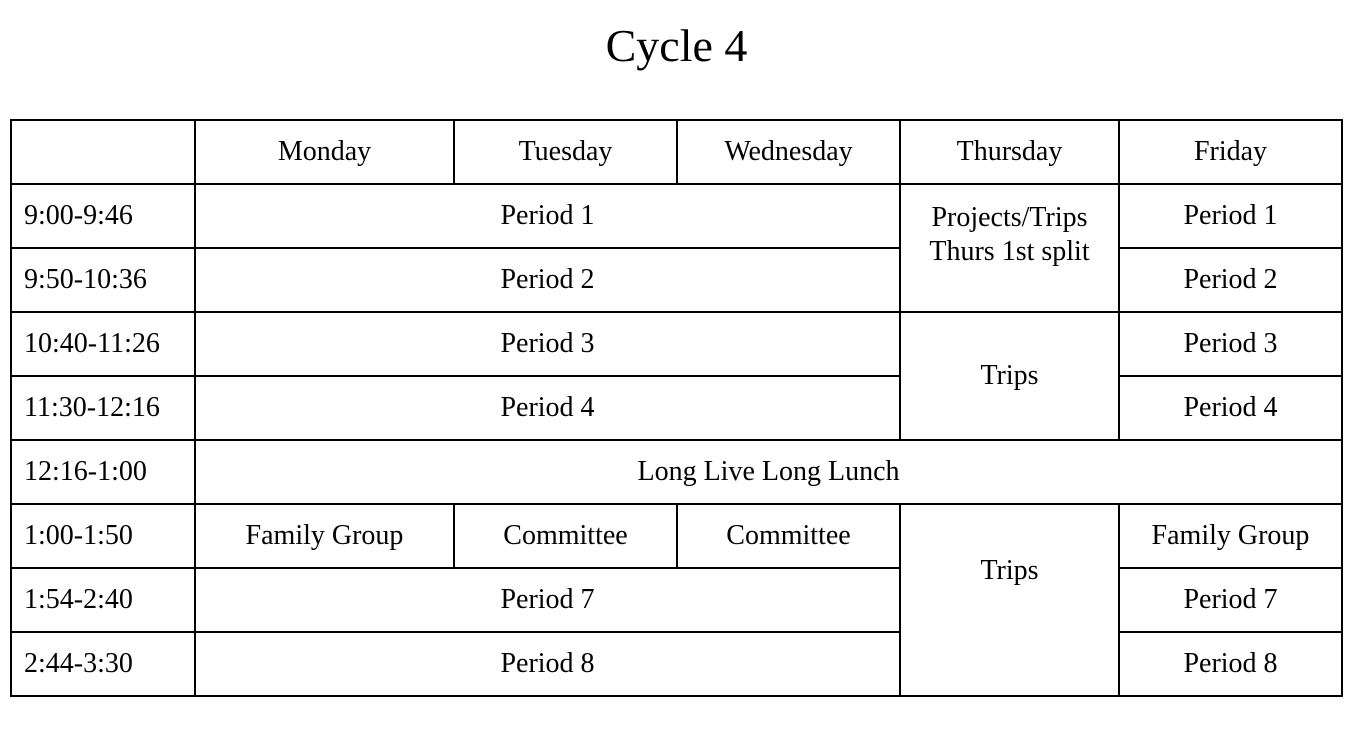  Describe the element at coordinates (103, 216) in the screenshot. I see `time-cell: 9:00-9:46` at that location.